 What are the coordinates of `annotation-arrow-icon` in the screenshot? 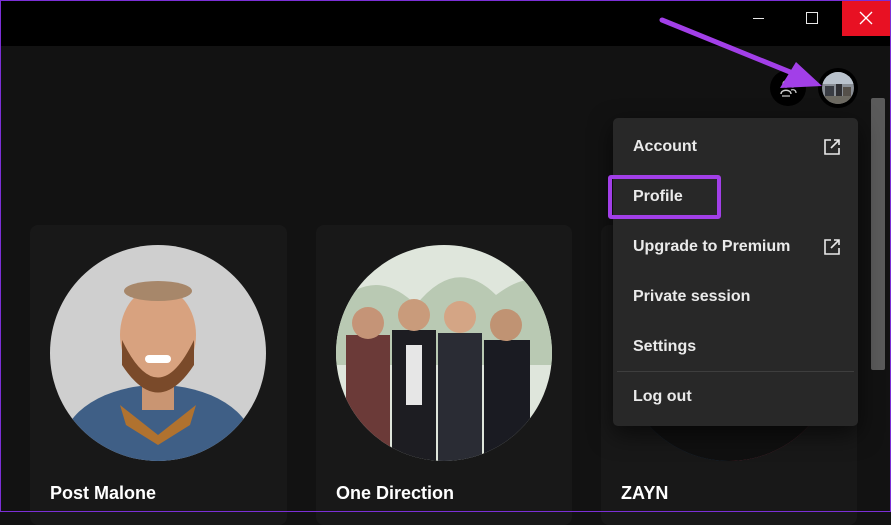 It's located at (740, 52).